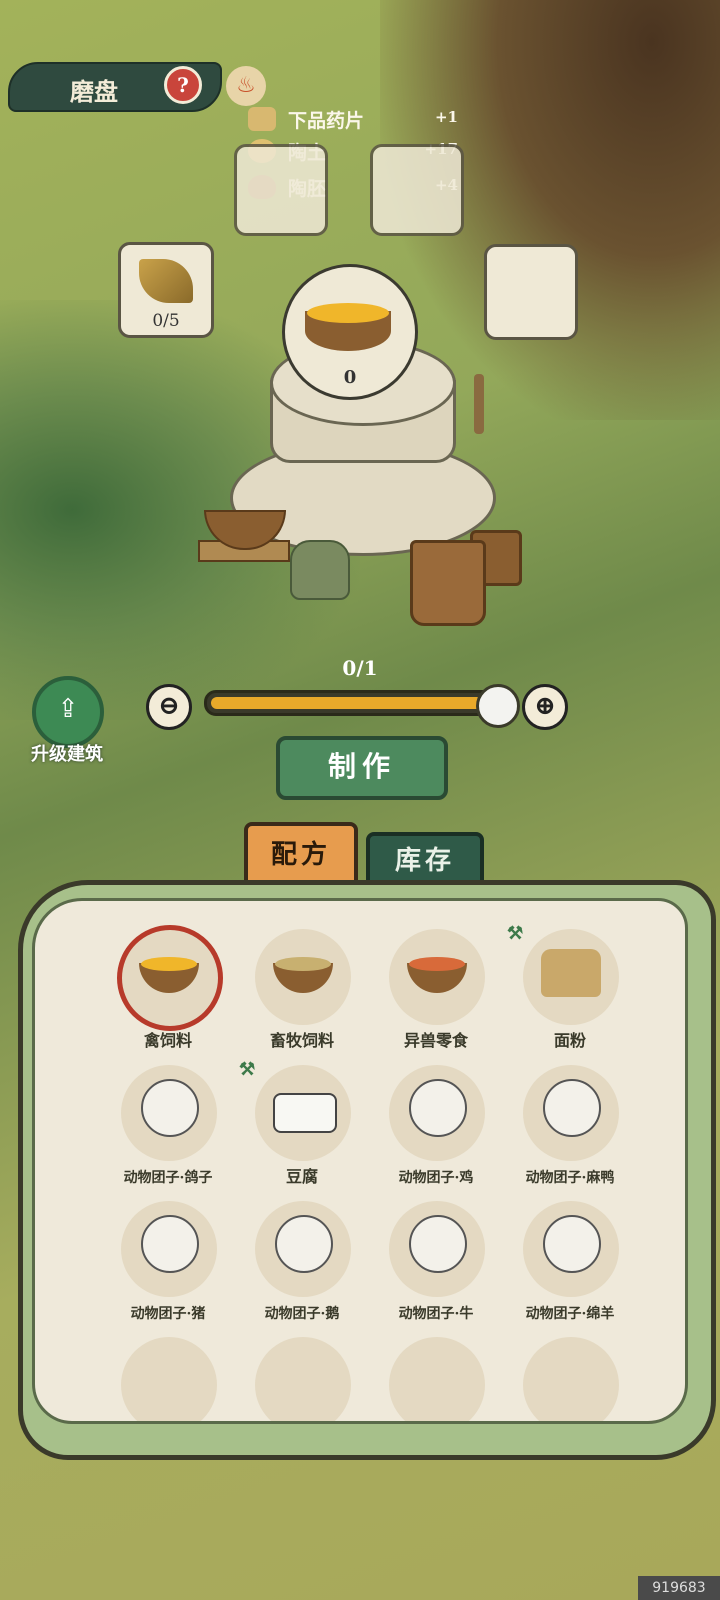  I want to click on quantity-slider-knob, so click(498, 706).